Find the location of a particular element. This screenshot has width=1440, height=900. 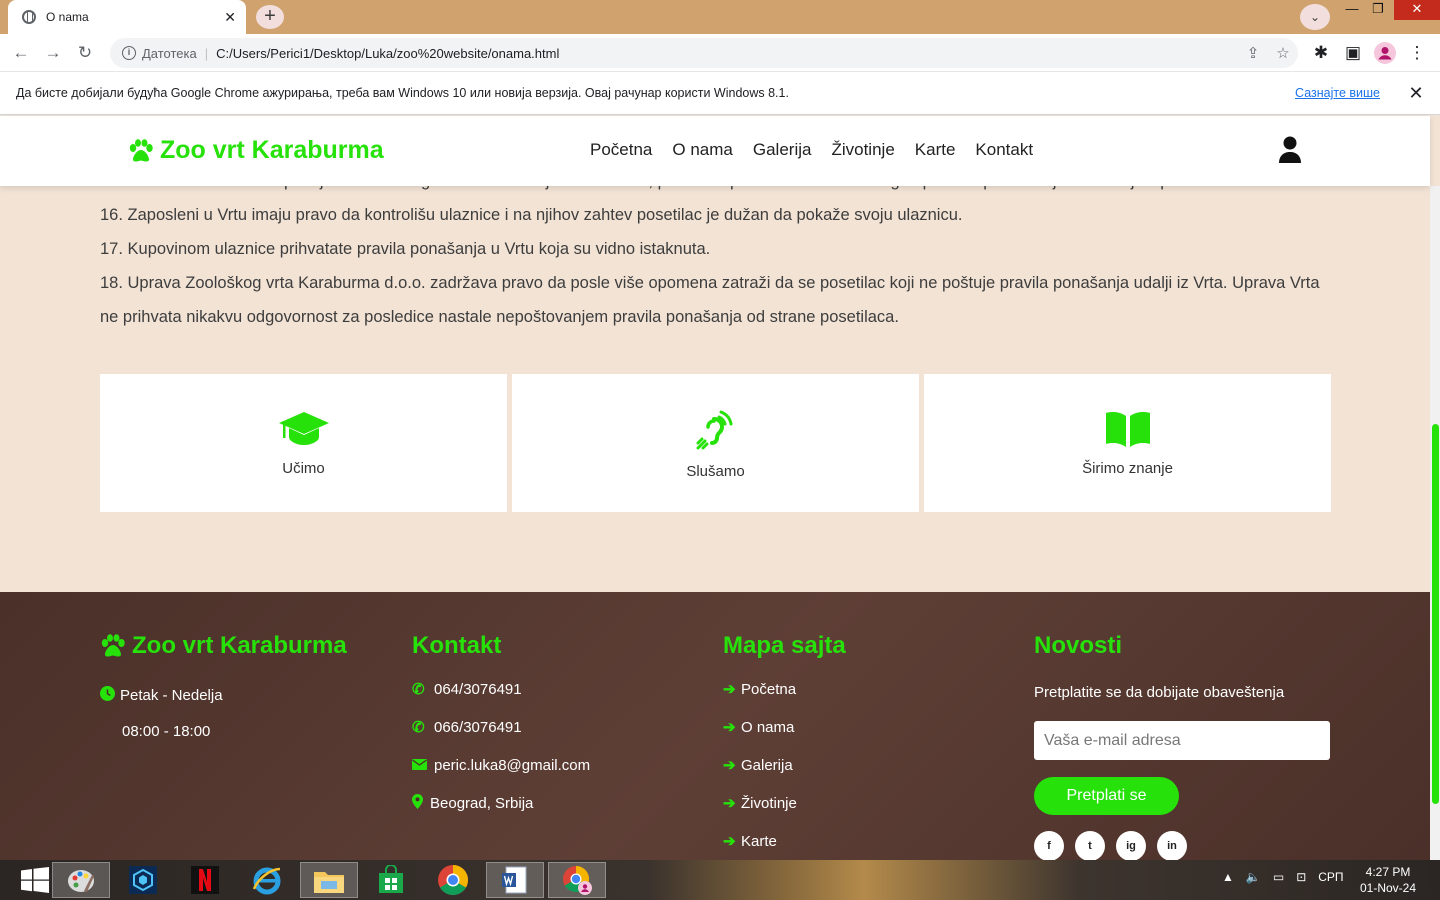

nav-galerija: Galerija is located at coordinates (782, 150).